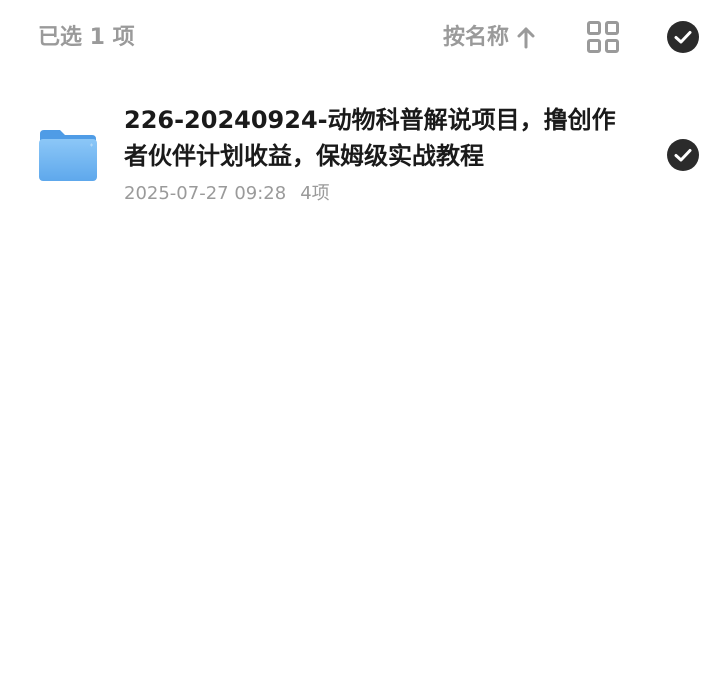 The width and height of the screenshot is (714, 691). What do you see at coordinates (476, 37) in the screenshot?
I see `sort-label: 按名称` at bounding box center [476, 37].